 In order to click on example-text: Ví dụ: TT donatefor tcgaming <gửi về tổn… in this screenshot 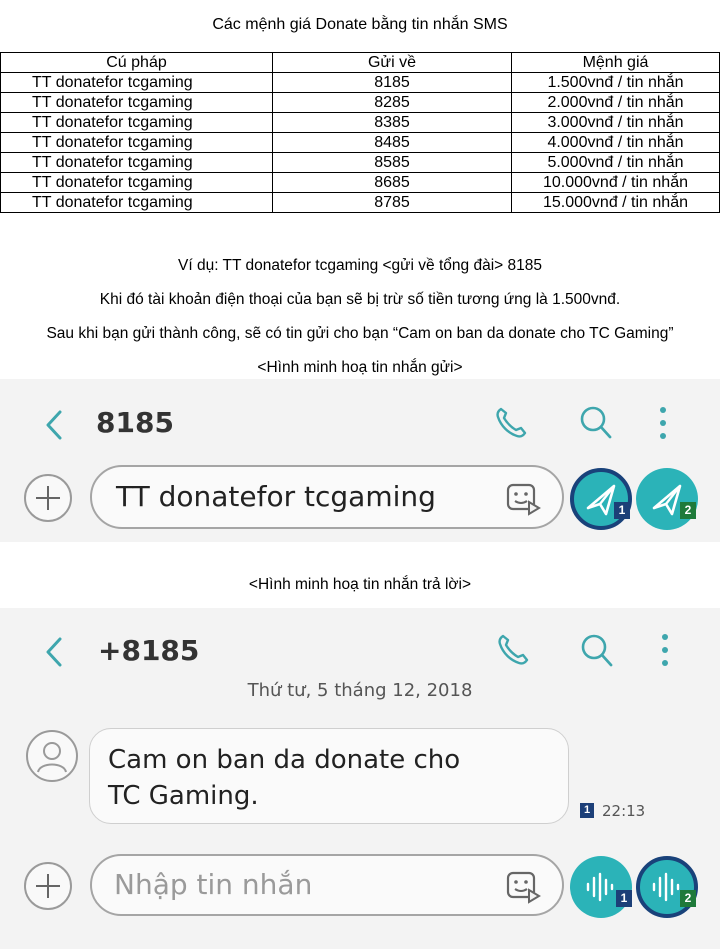, I will do `click(360, 265)`.